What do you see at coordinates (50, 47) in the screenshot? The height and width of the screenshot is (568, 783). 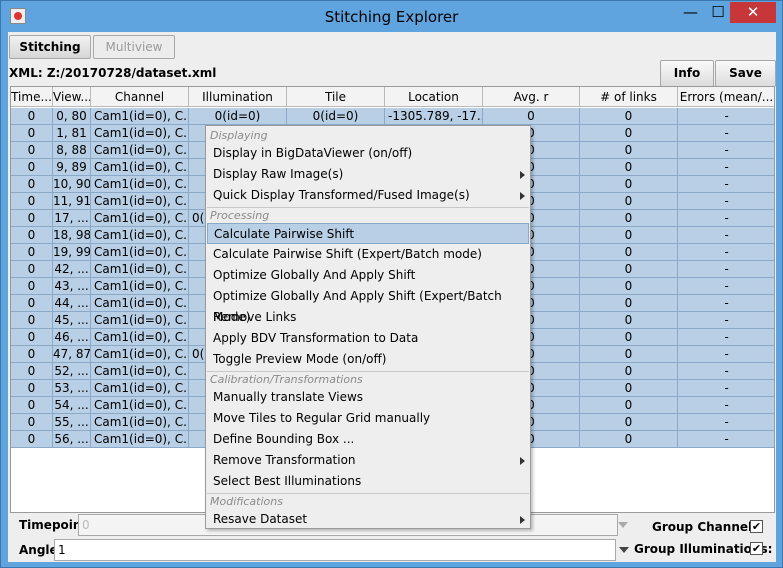 I see `tab-stitching: Stitching` at bounding box center [50, 47].